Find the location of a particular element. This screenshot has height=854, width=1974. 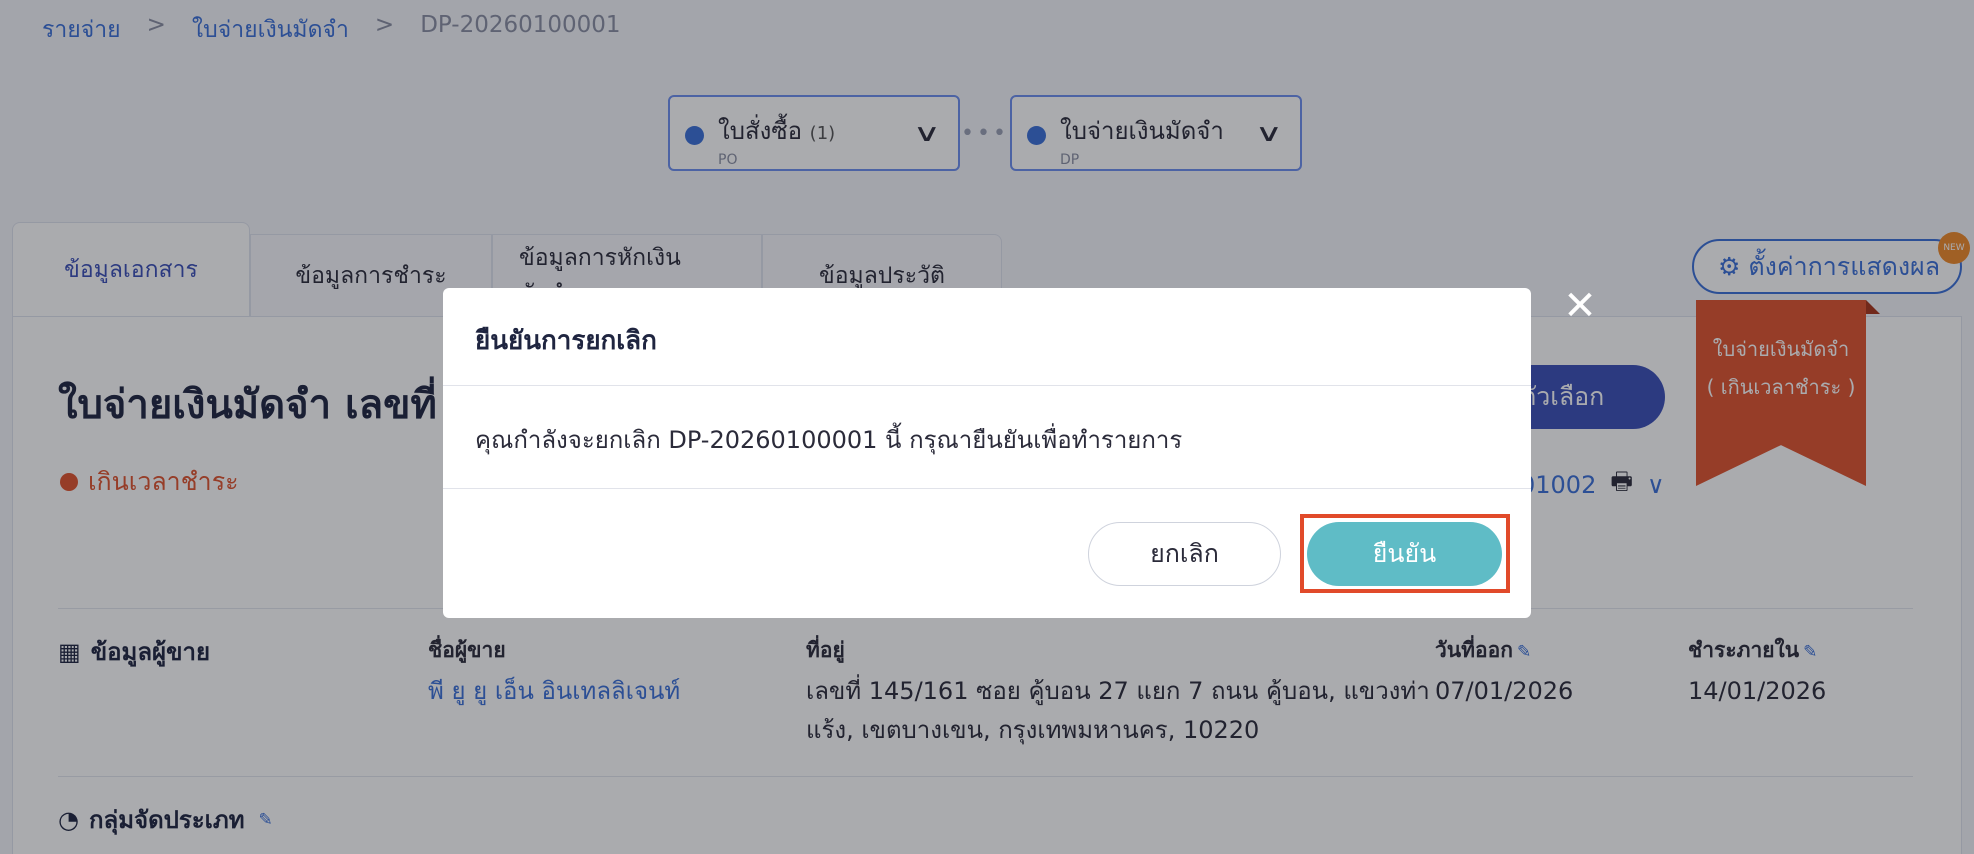

confirm-button: ยืนยัน is located at coordinates (1404, 554).